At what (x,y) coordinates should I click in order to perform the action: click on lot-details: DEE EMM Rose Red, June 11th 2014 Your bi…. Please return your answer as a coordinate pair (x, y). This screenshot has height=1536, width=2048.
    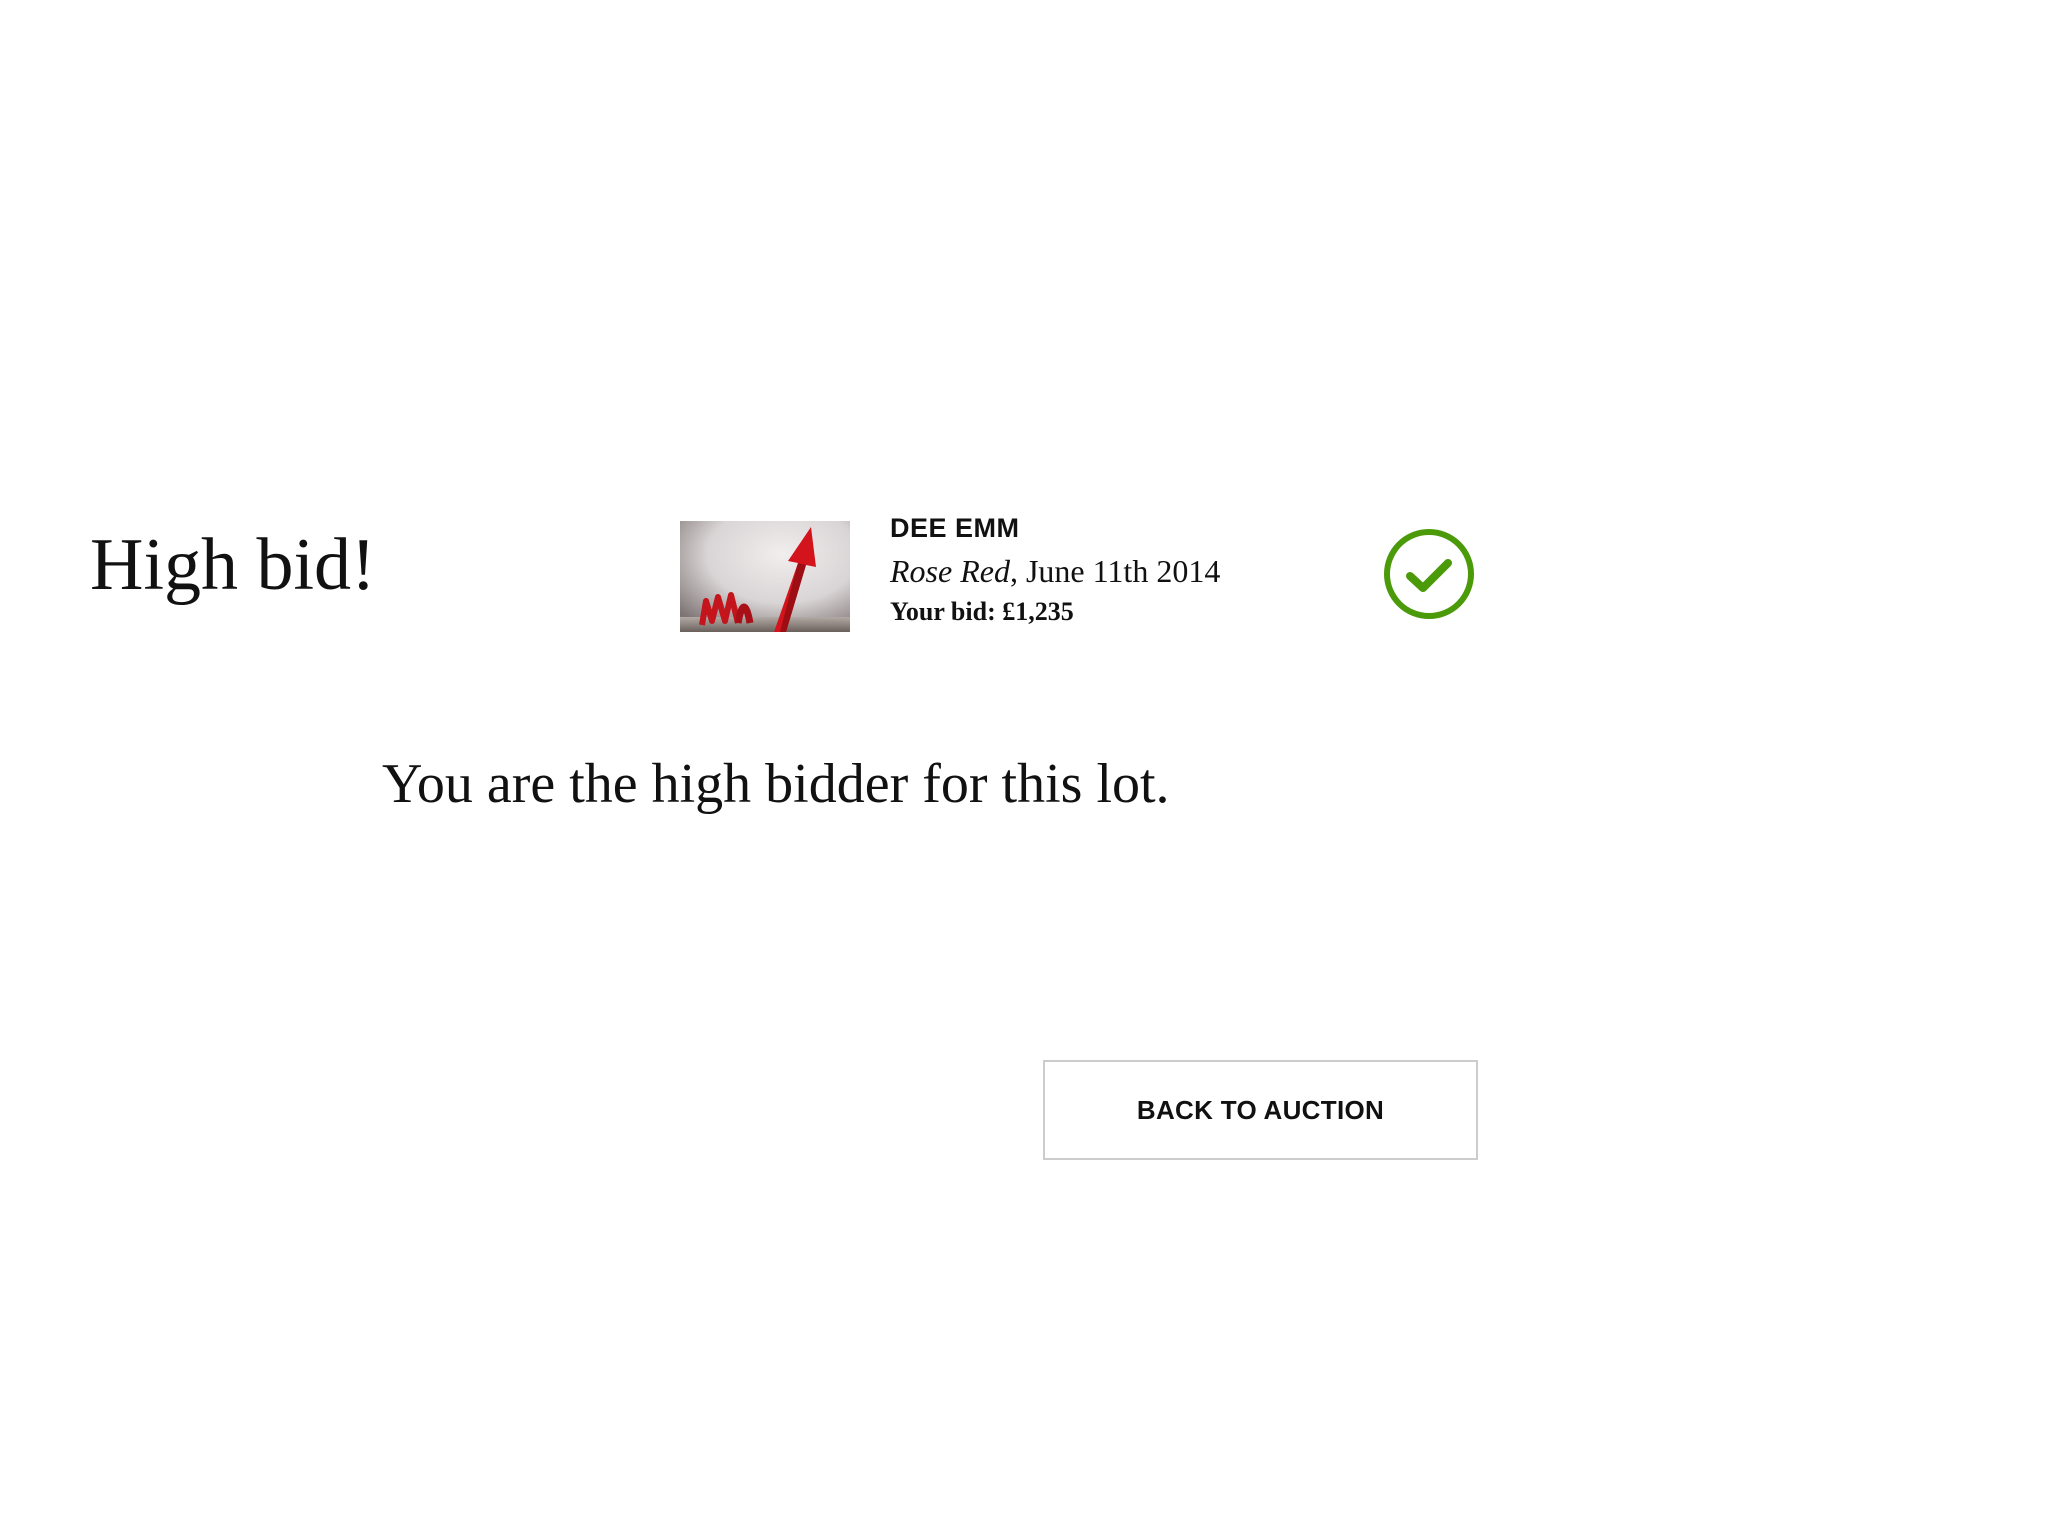
    Looking at the image, I should click on (1055, 569).